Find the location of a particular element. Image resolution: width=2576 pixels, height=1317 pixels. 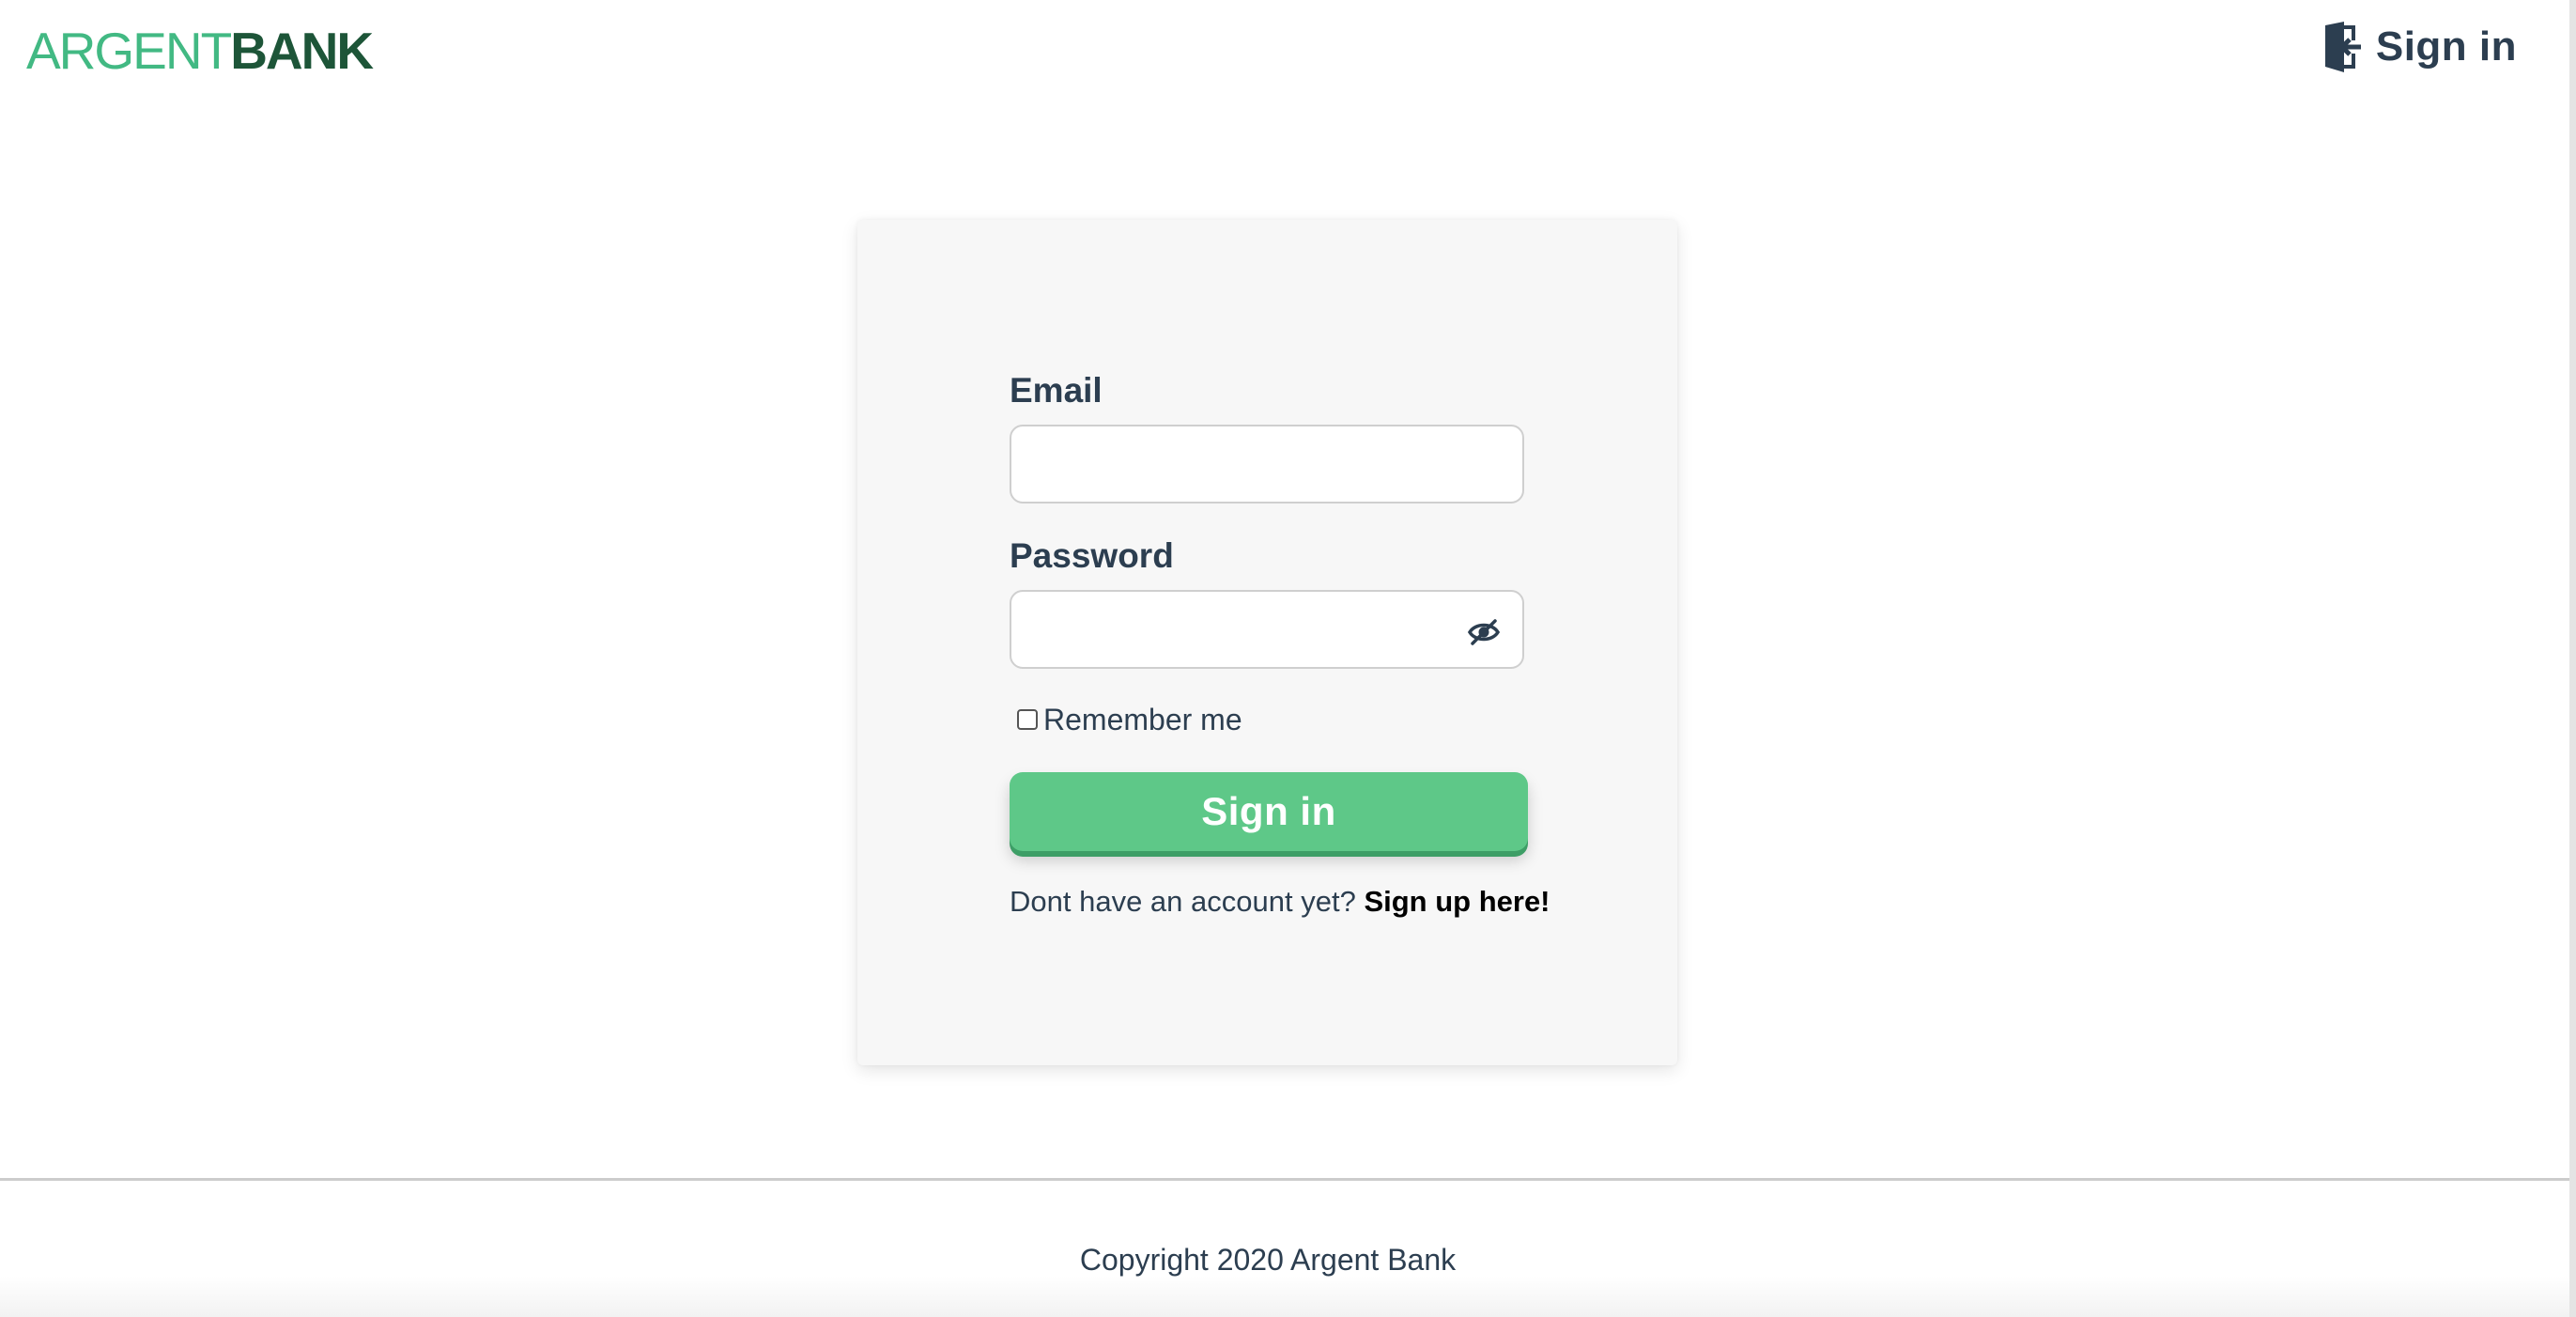

sign-up-prompt: Dont have an account yet? Sign up here! is located at coordinates (1280, 902).